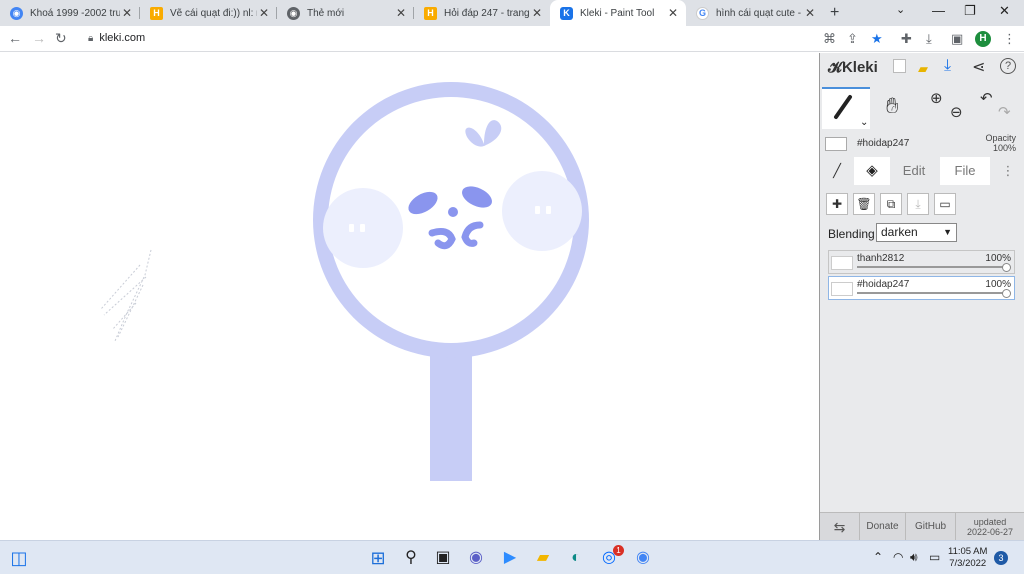 This screenshot has height=574, width=1024. Describe the element at coordinates (834, 13) in the screenshot. I see `new-tab-icon: +` at that location.